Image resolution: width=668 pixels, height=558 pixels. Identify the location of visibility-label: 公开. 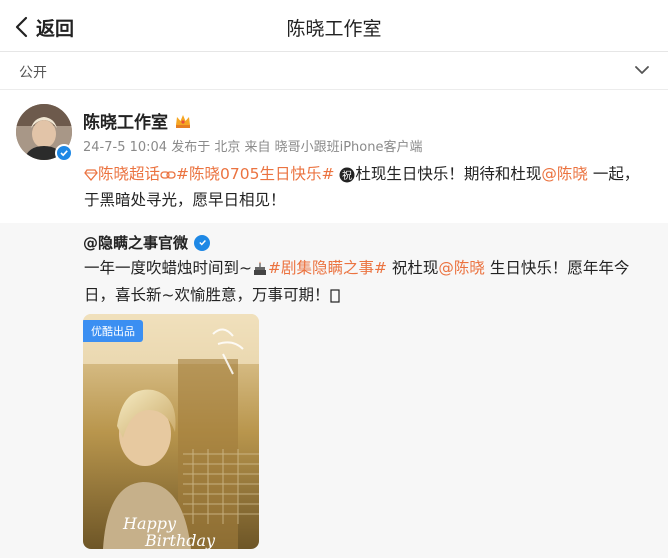
(33, 73).